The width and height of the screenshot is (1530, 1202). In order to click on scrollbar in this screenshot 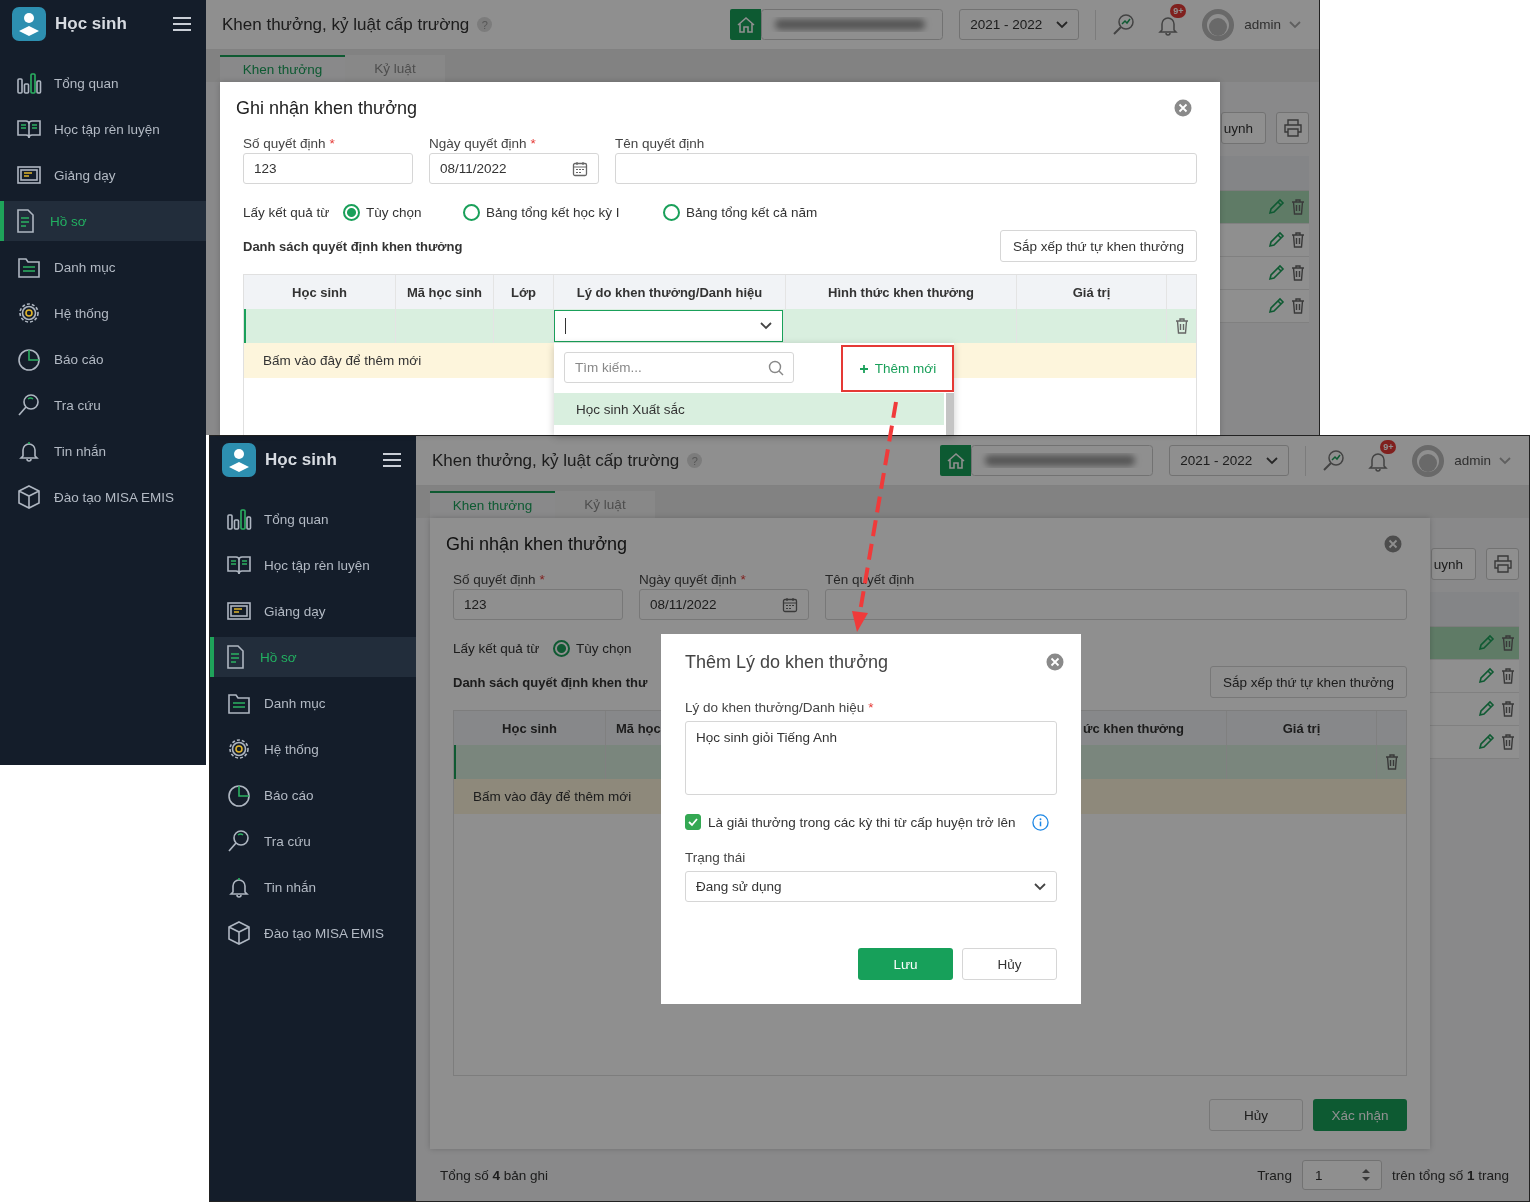, I will do `click(950, 414)`.